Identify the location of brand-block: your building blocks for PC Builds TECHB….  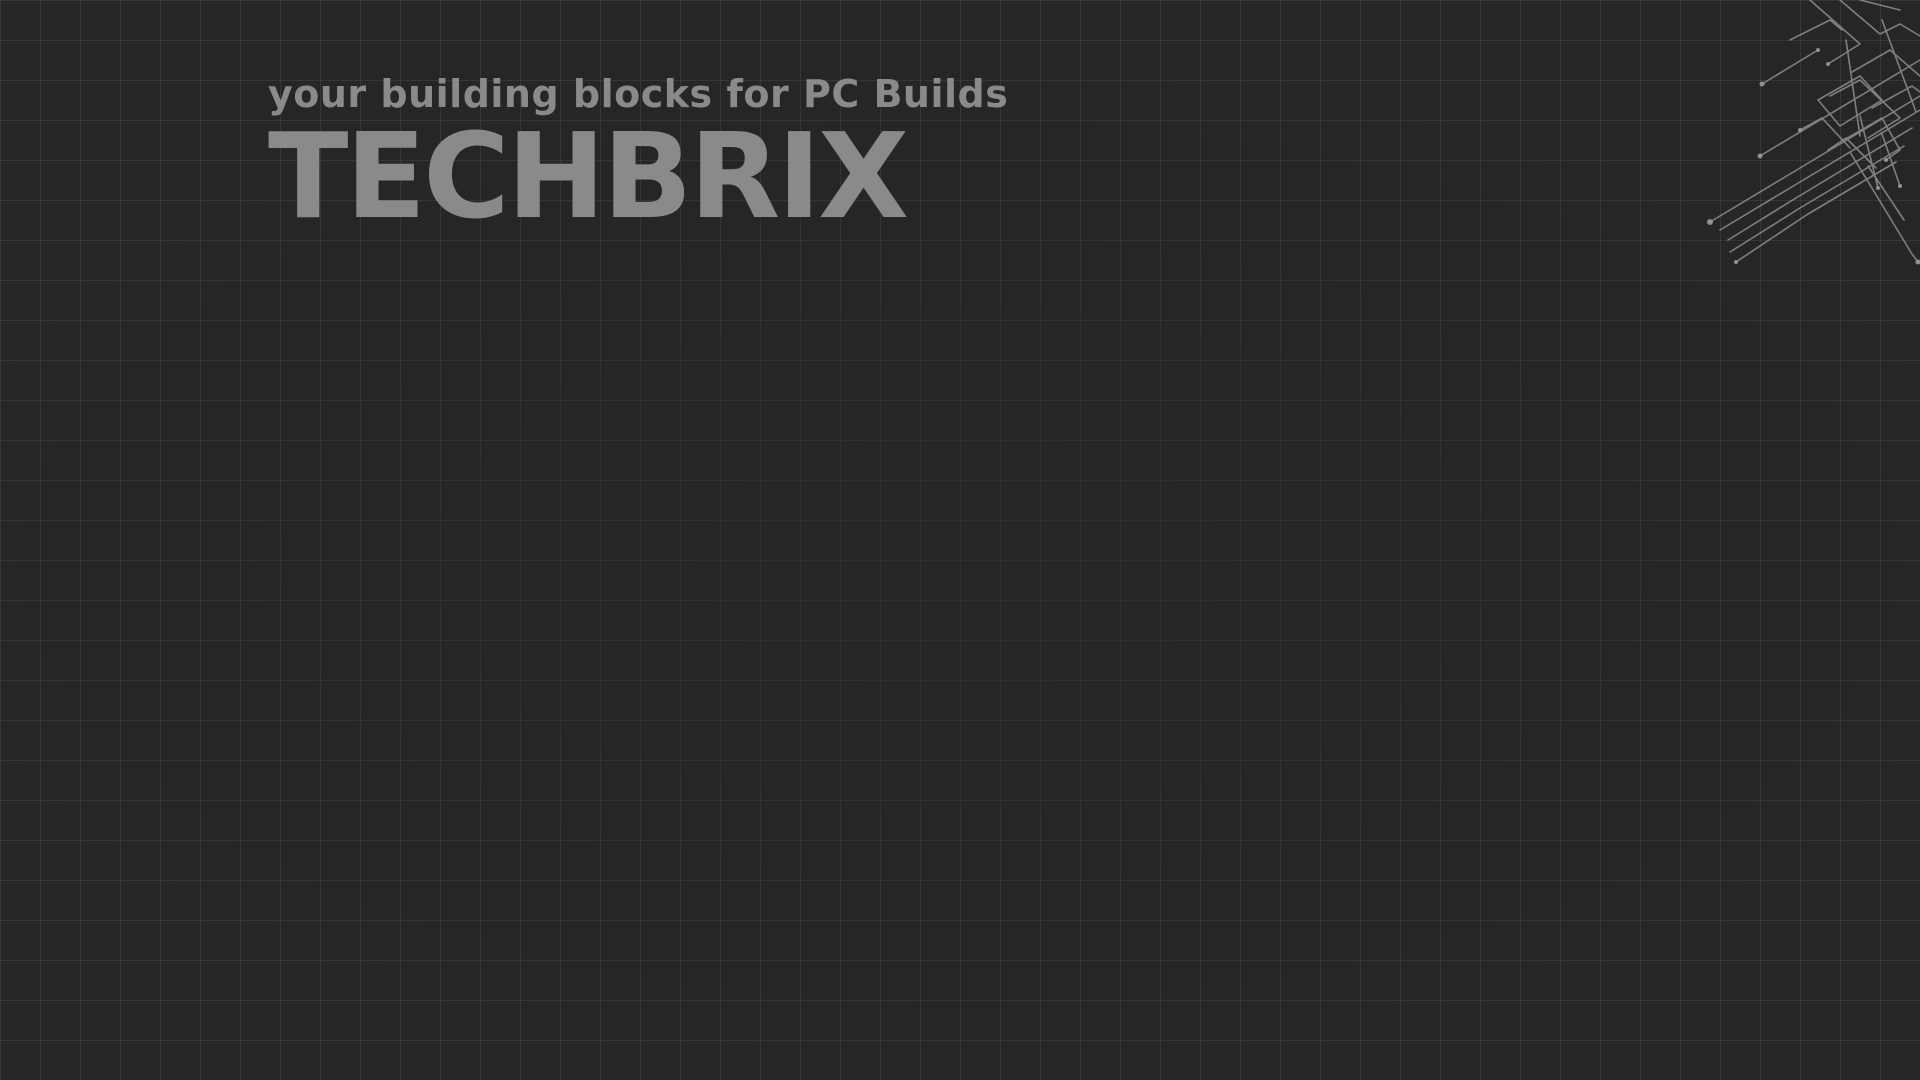
(668, 158).